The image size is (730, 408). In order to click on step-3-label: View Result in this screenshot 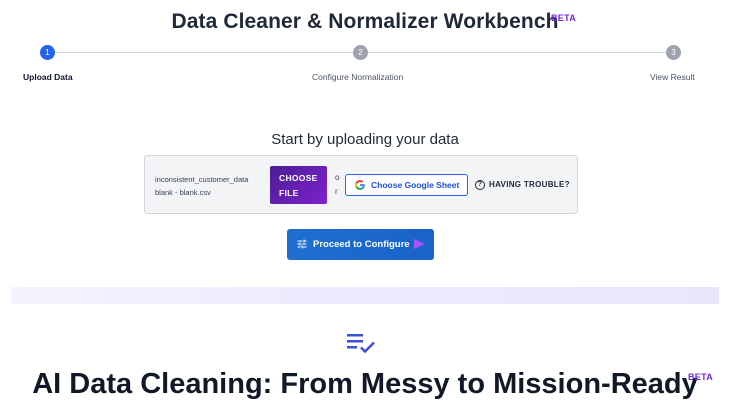, I will do `click(672, 77)`.